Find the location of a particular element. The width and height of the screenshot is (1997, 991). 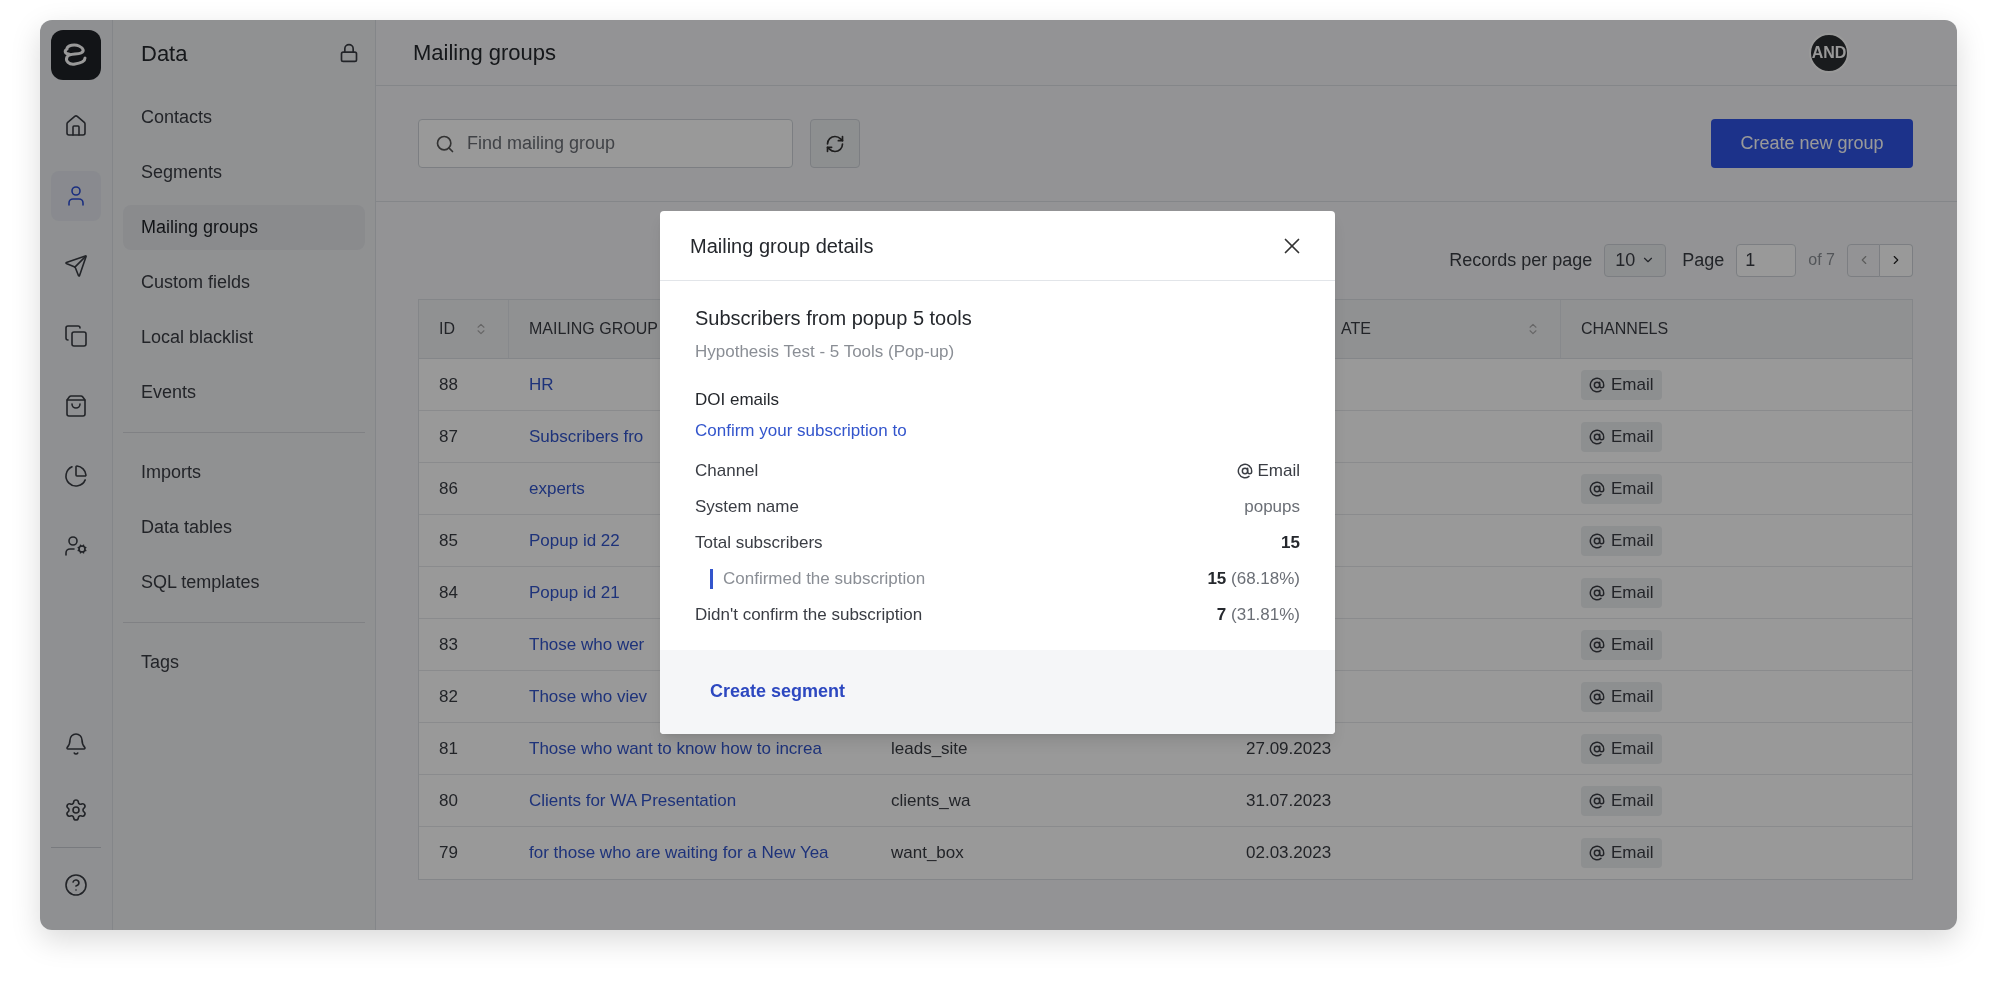

column-header: CHANNELS is located at coordinates (1625, 329).